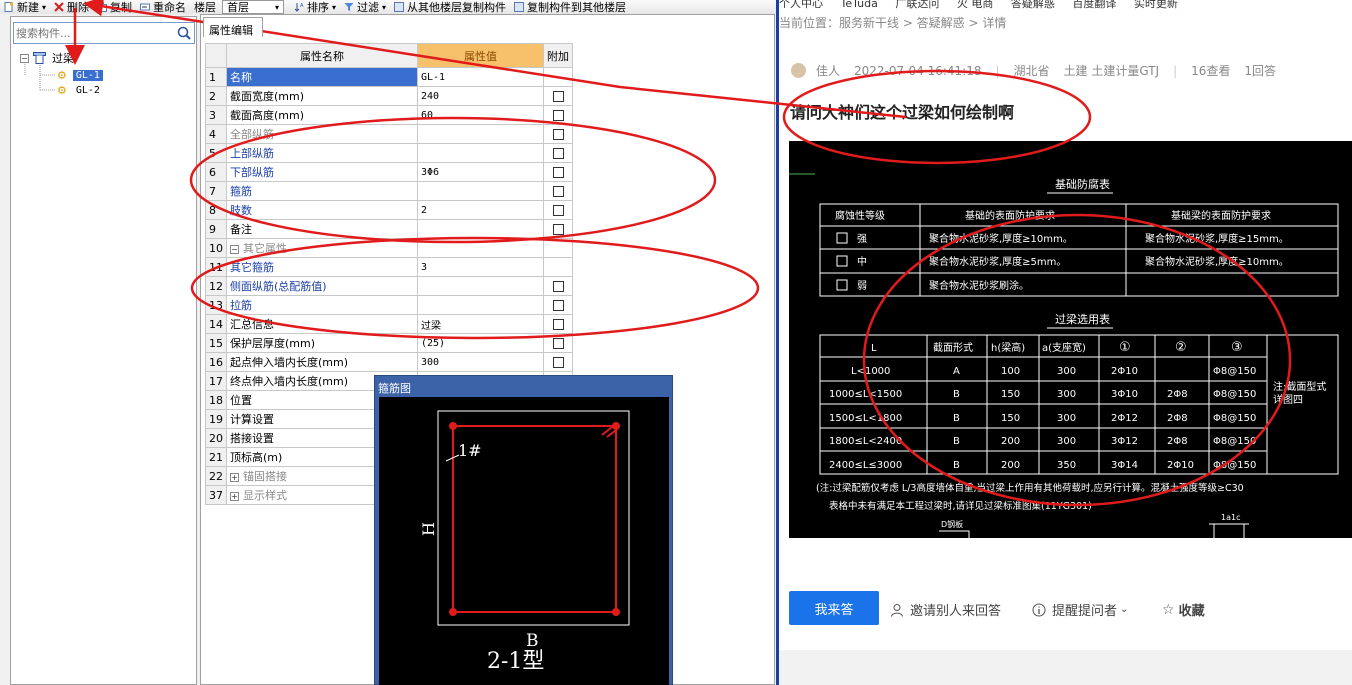  I want to click on collect-link: ☆ 收藏, so click(1183, 610).